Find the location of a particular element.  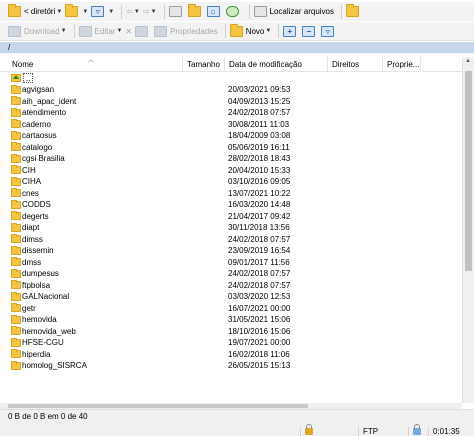

table-row: aih_apac_ident 04/09/2013 15:25 is located at coordinates (231, 101).